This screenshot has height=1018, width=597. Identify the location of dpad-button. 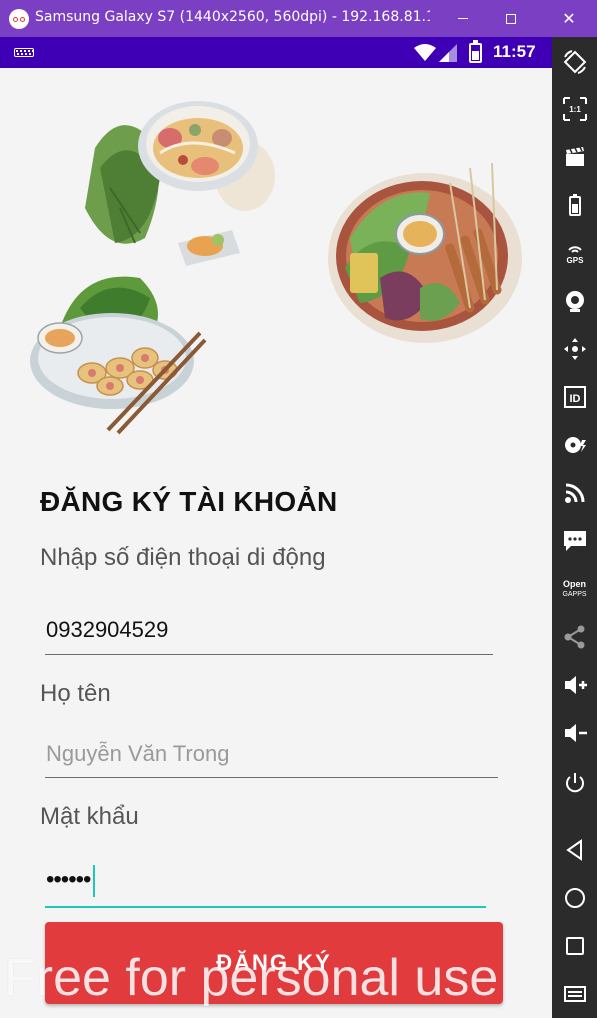
(574, 349).